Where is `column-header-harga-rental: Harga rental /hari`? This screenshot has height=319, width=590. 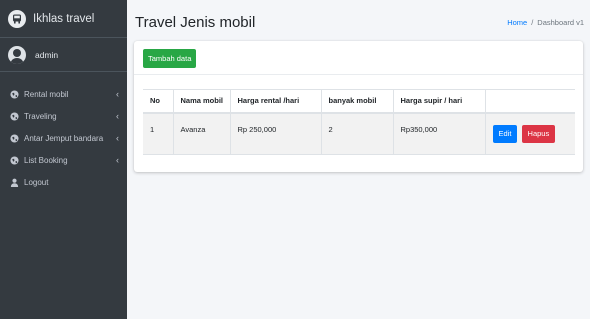
column-header-harga-rental: Harga rental /hari is located at coordinates (275, 101).